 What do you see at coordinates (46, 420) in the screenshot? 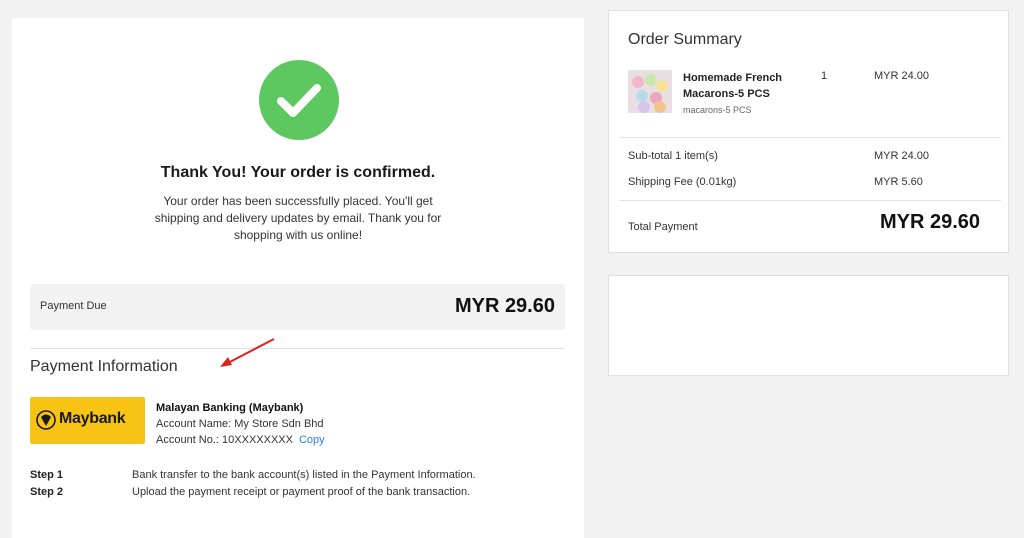
I see `maybank-tiger-icon` at bounding box center [46, 420].